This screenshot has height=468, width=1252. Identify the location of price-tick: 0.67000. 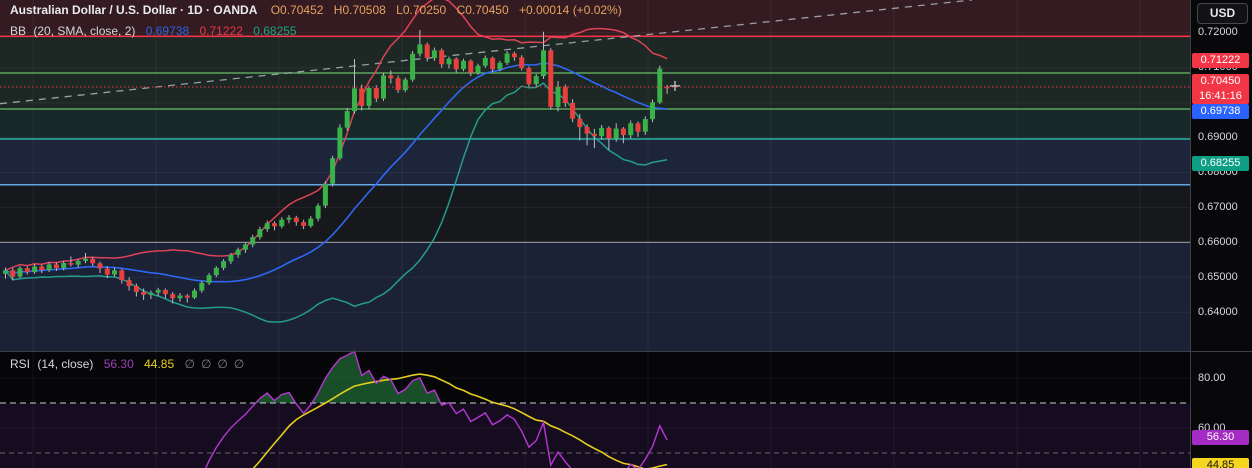
(1218, 207).